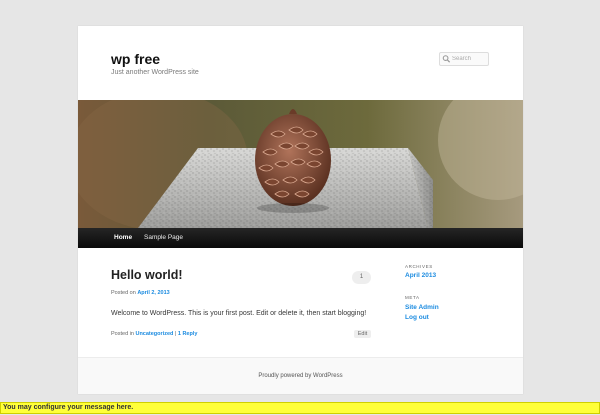  I want to click on notice-bar: You may configure your message here., so click(300, 408).